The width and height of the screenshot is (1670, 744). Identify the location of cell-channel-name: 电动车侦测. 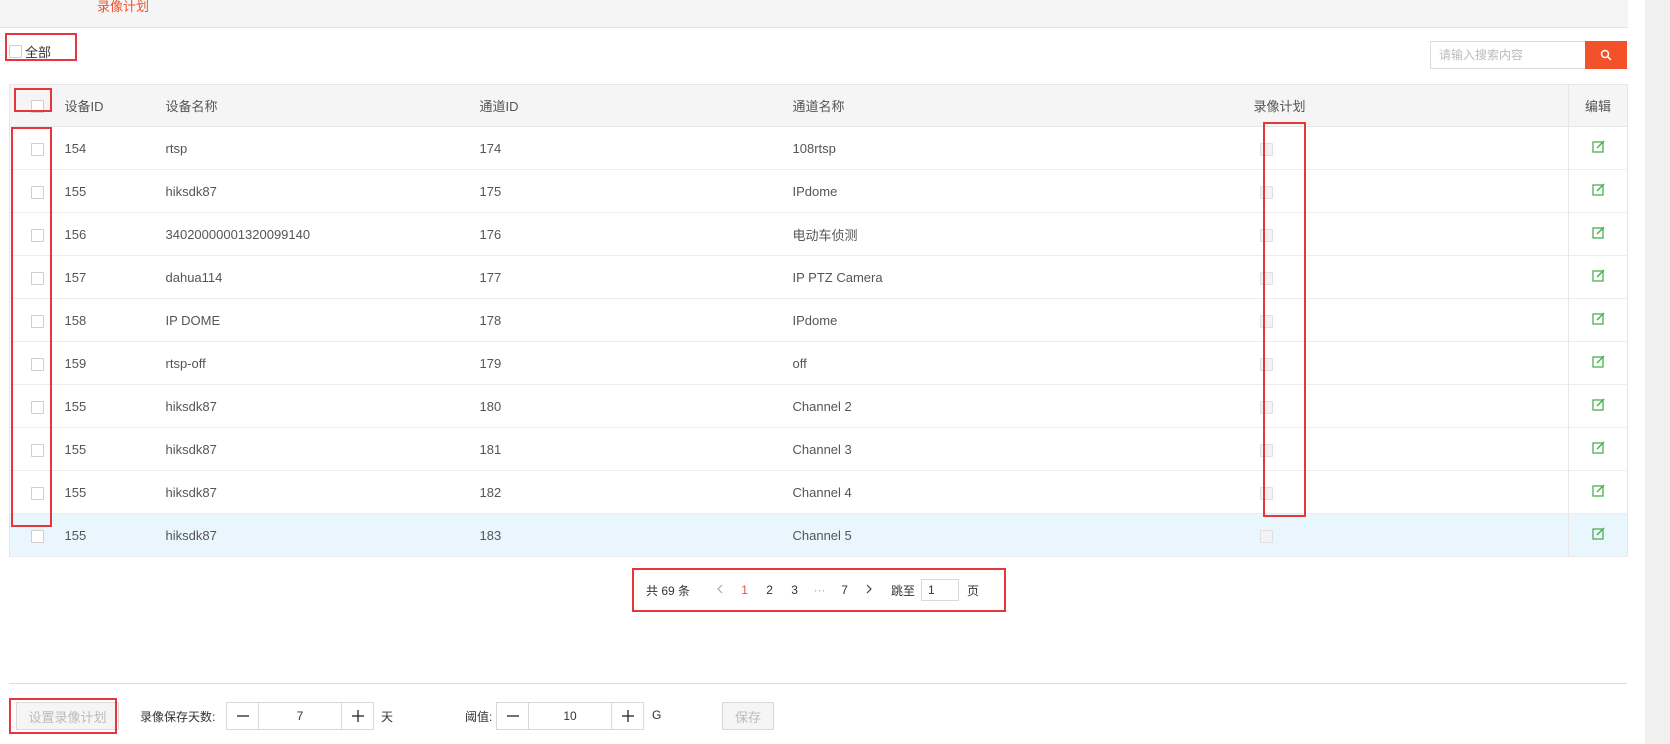
(825, 235).